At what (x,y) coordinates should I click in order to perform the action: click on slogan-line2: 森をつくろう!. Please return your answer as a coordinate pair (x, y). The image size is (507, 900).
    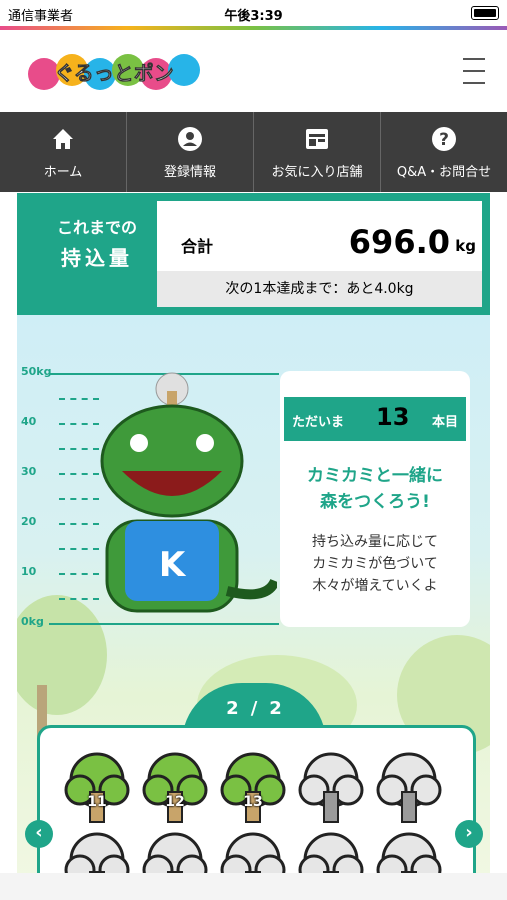
    Looking at the image, I should click on (375, 502).